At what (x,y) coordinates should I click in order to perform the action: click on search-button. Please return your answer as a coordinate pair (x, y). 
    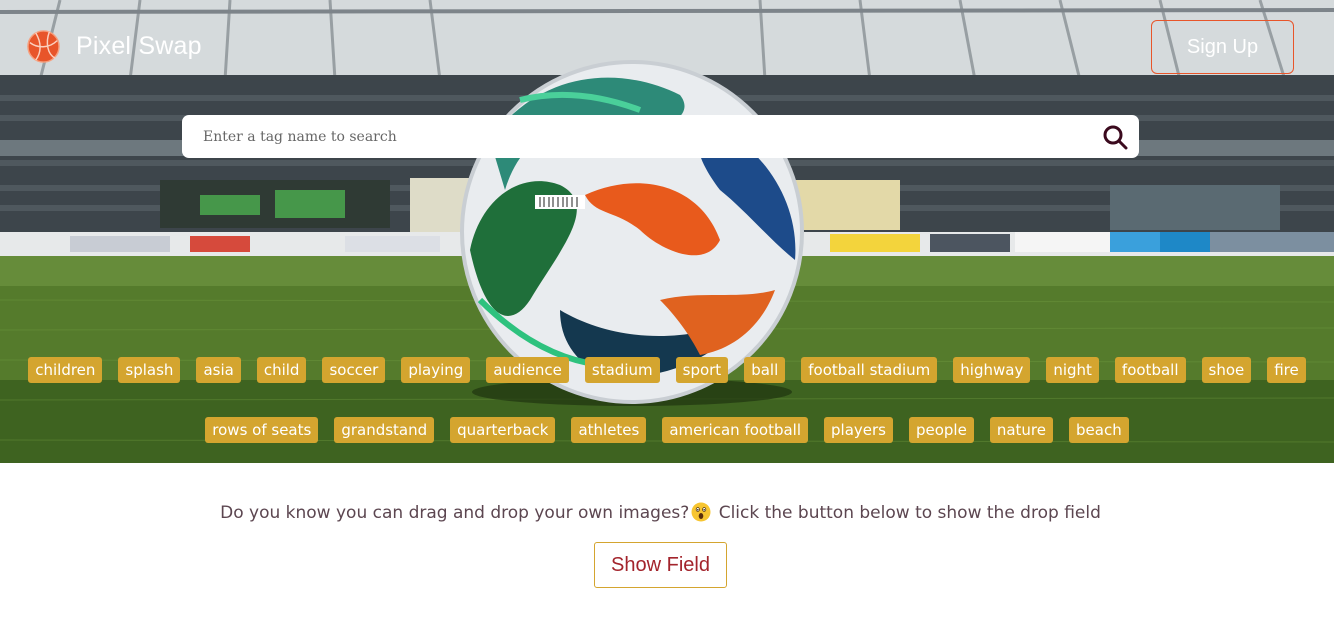
    Looking at the image, I should click on (1115, 137).